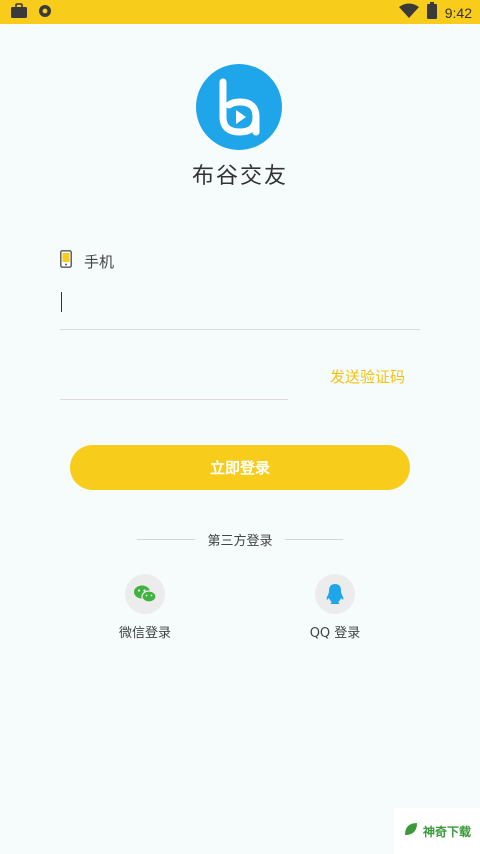  I want to click on watermark-text: 神奇下载, so click(446, 831).